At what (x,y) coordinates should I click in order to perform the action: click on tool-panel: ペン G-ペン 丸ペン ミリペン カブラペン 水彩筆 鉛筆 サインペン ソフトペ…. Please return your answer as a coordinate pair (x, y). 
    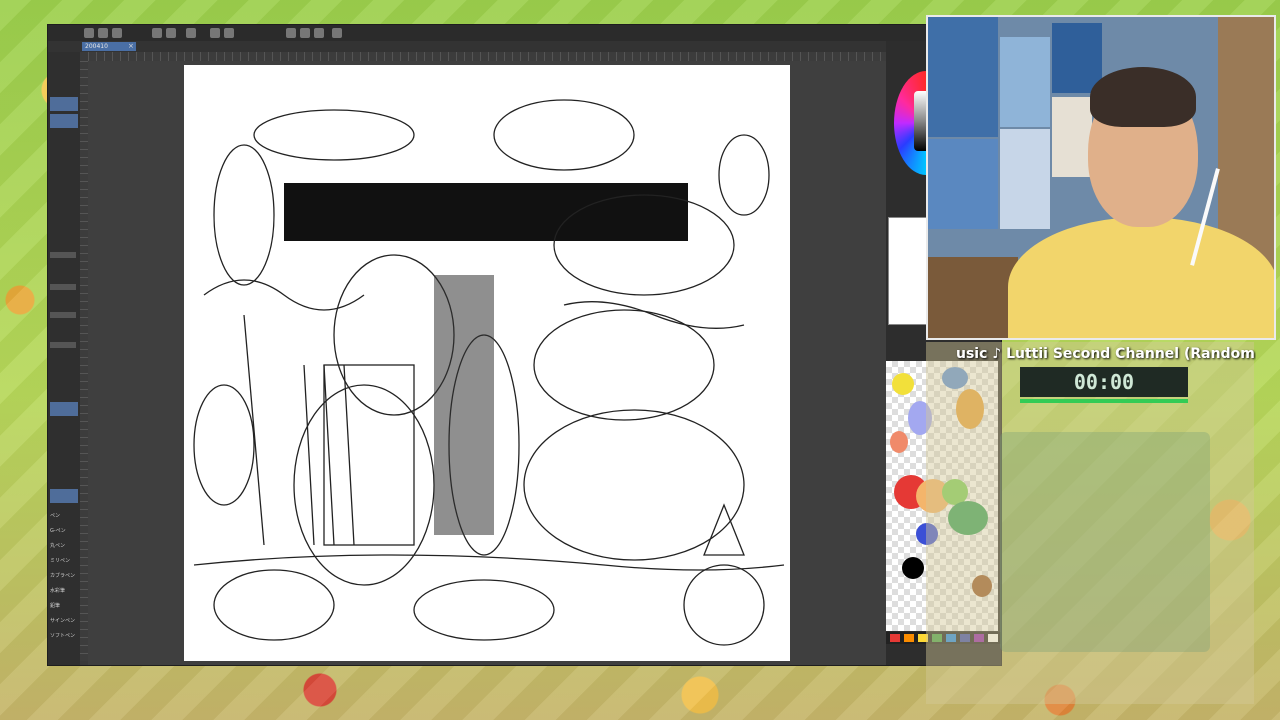
    Looking at the image, I should click on (64, 358).